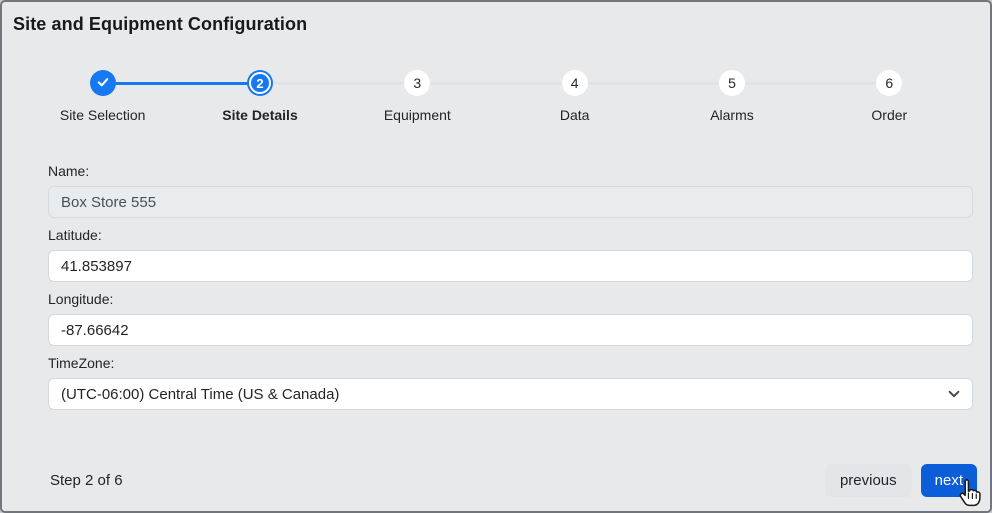 This screenshot has height=513, width=992. What do you see at coordinates (510, 266) in the screenshot?
I see `latitude-field` at bounding box center [510, 266].